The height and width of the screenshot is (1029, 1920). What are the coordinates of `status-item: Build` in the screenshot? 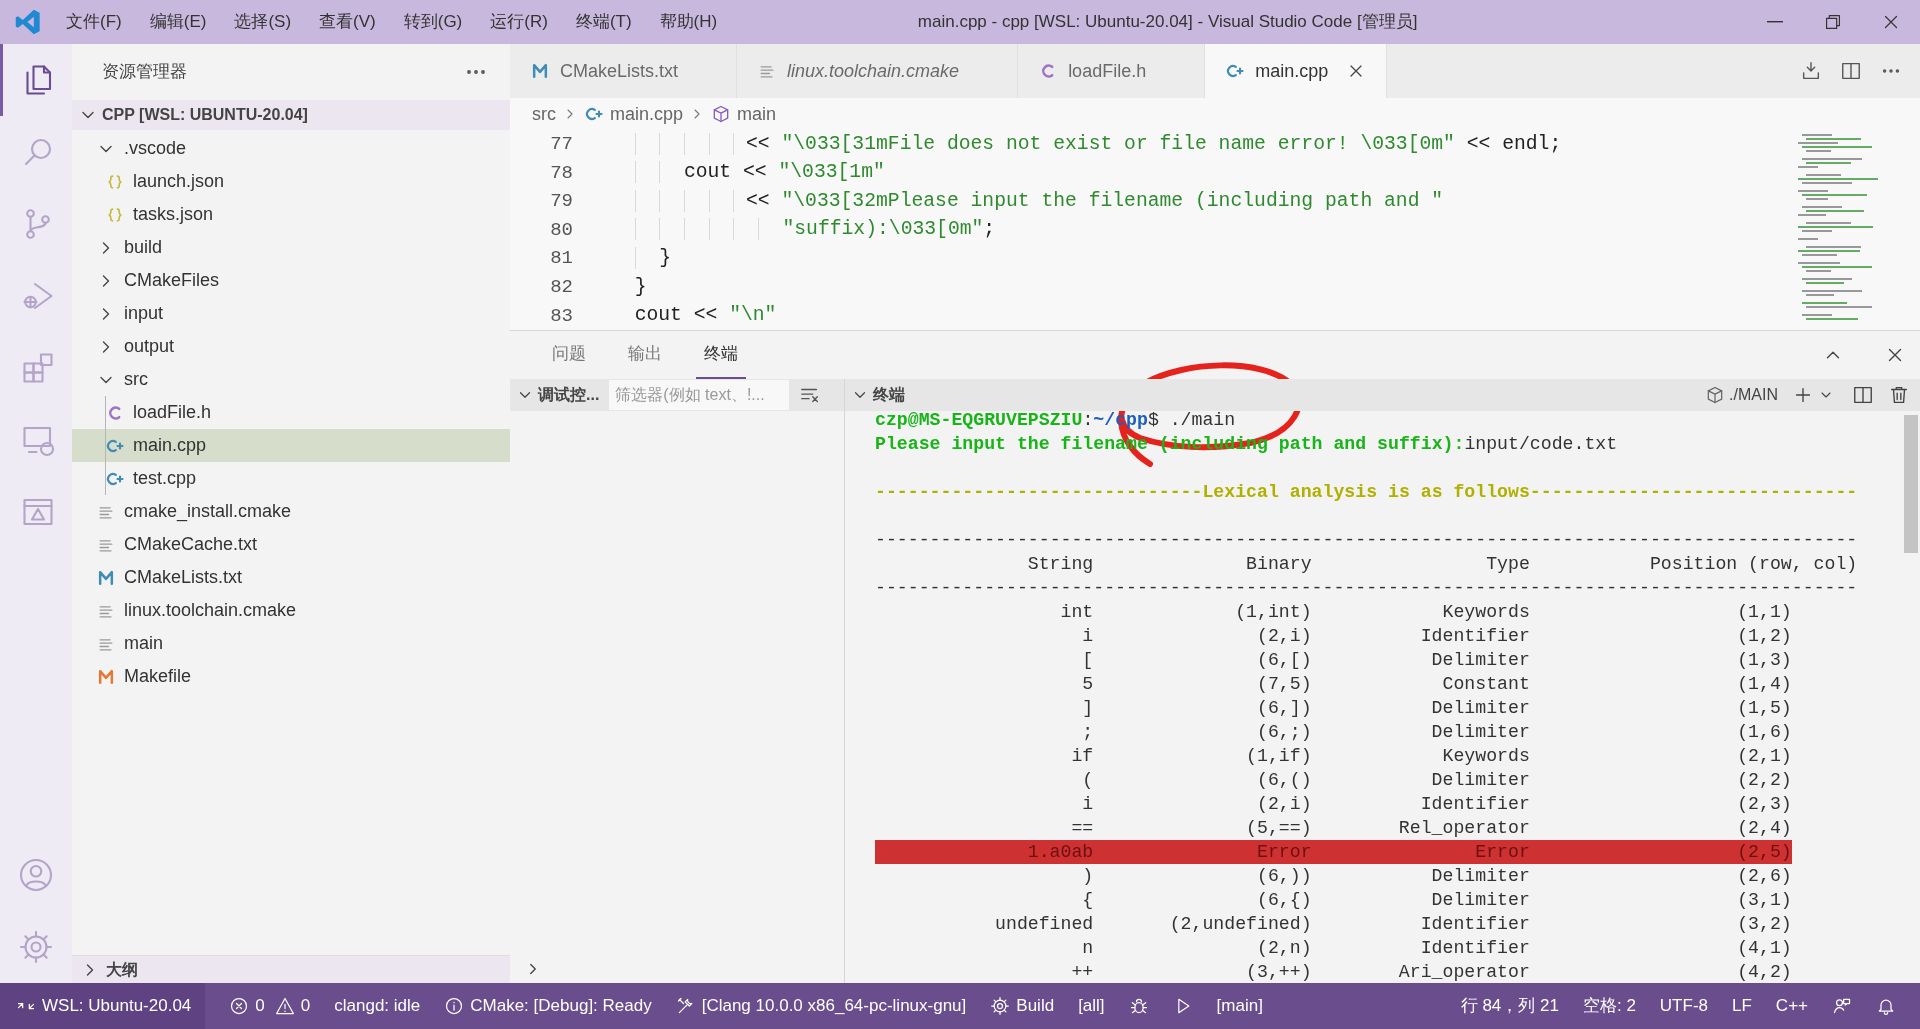 It's located at (1022, 1006).